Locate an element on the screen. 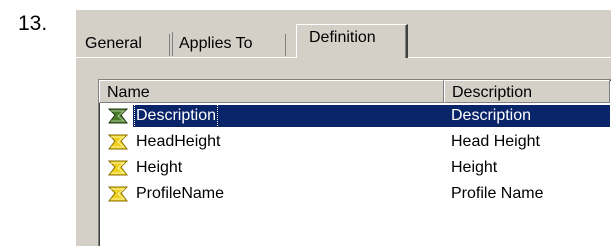 Image resolution: width=611 pixels, height=246 pixels. list-row-headheight: HeadHeight Head Height is located at coordinates (354, 142).